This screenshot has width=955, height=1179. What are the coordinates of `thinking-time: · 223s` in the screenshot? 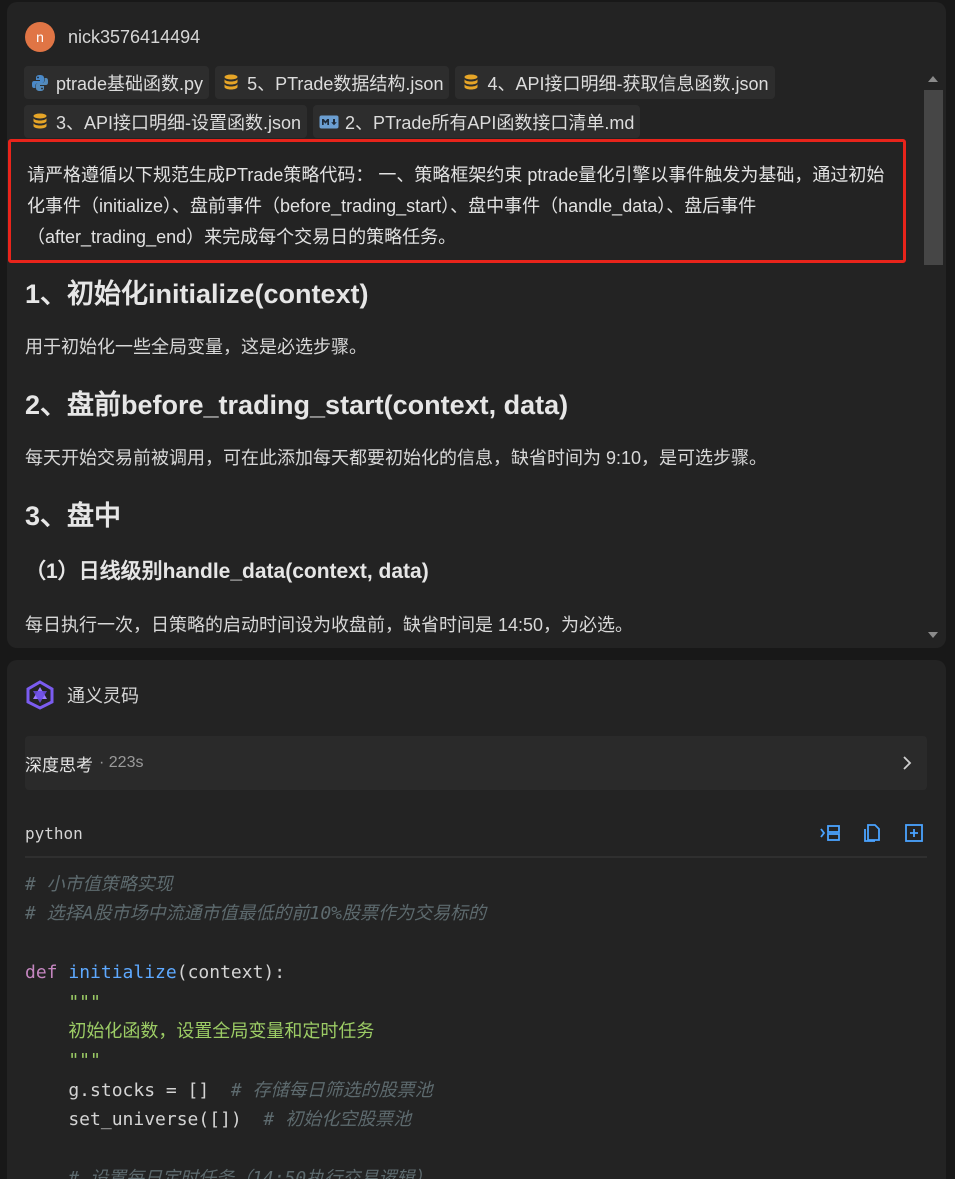 It's located at (121, 762).